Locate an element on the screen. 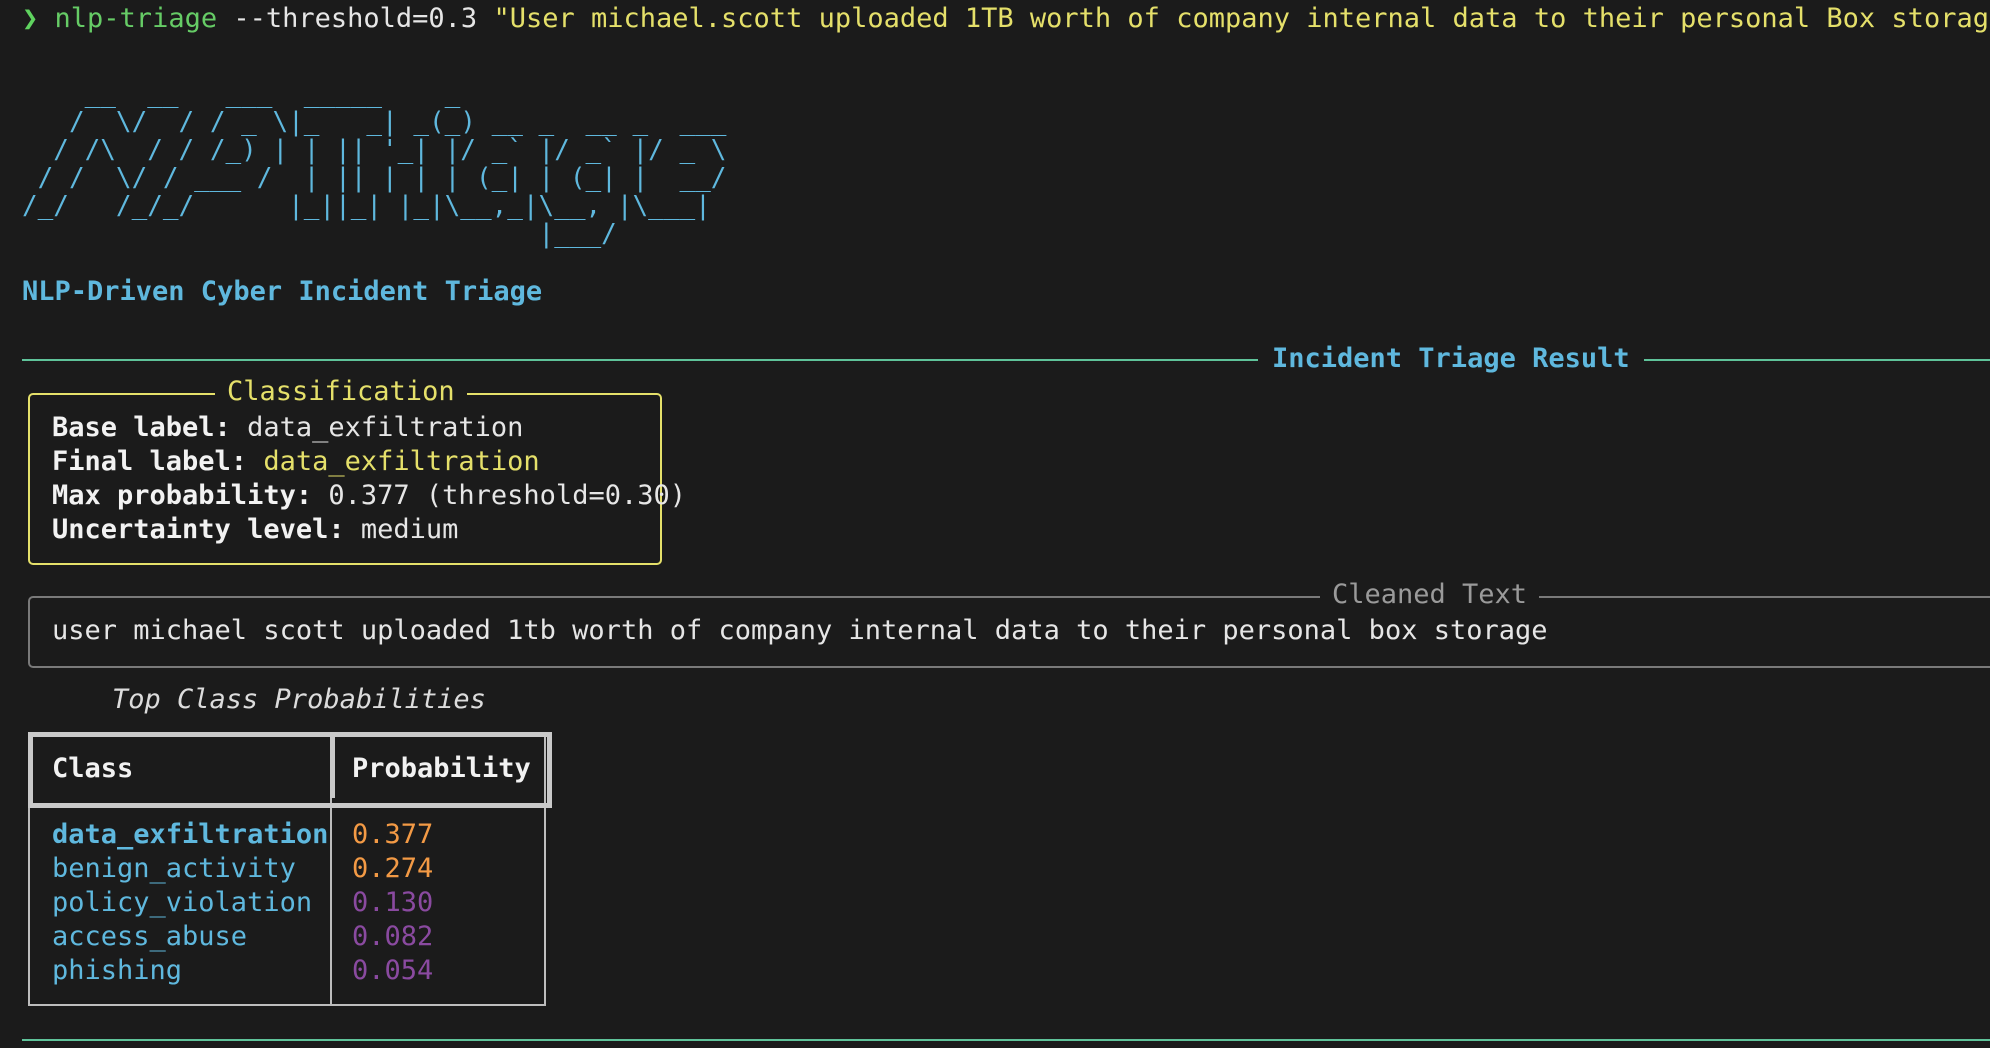 The image size is (1990, 1048). class-cell: policy_violation is located at coordinates (182, 902).